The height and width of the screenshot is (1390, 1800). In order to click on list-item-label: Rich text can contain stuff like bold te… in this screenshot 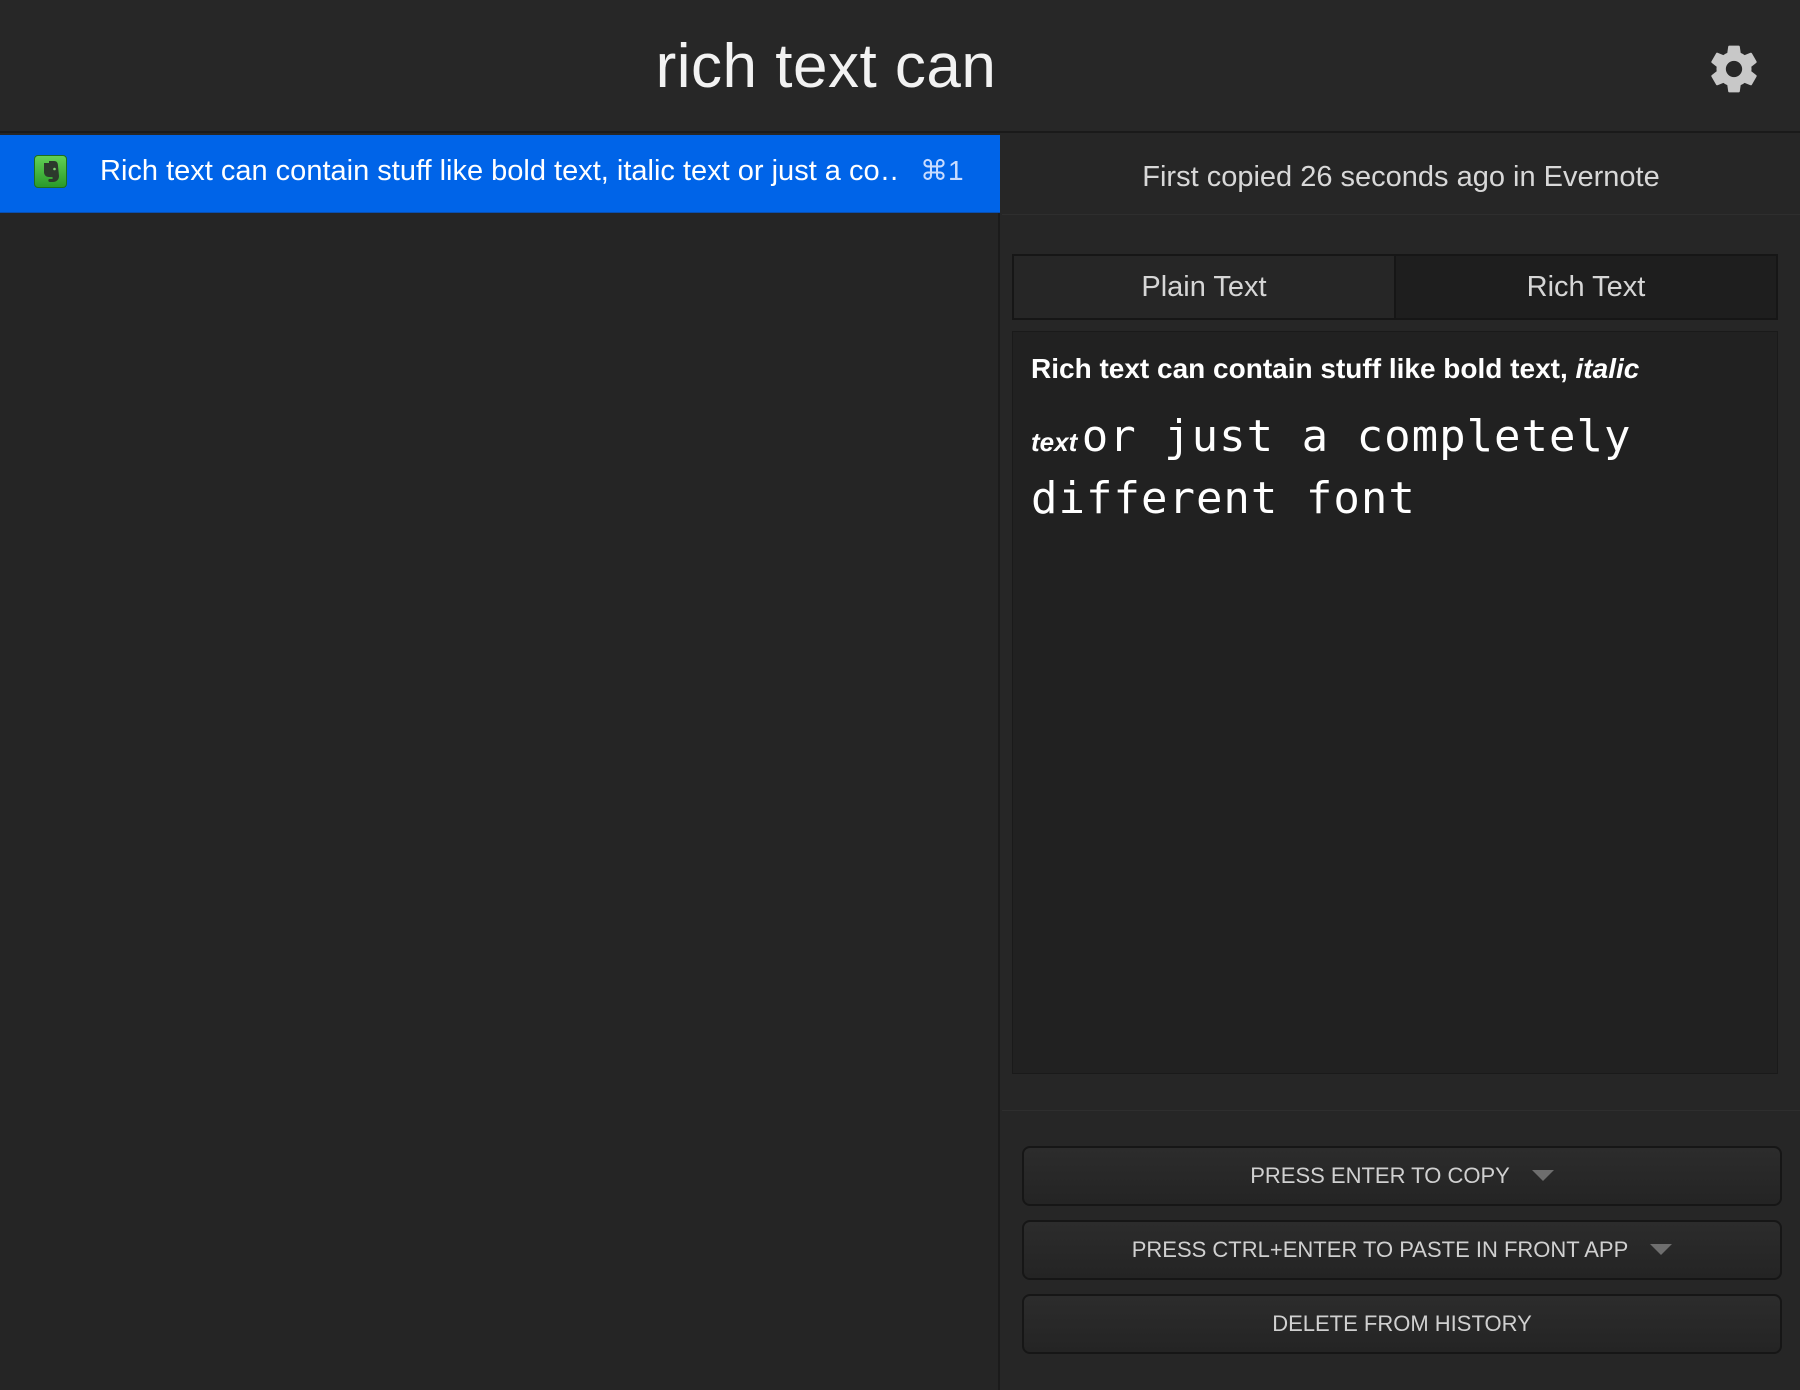, I will do `click(500, 171)`.